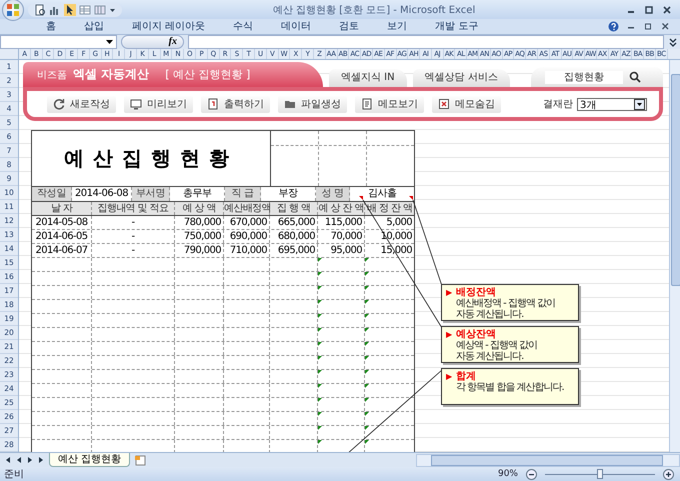  I want to click on search-field: 집행현황, so click(584, 77).